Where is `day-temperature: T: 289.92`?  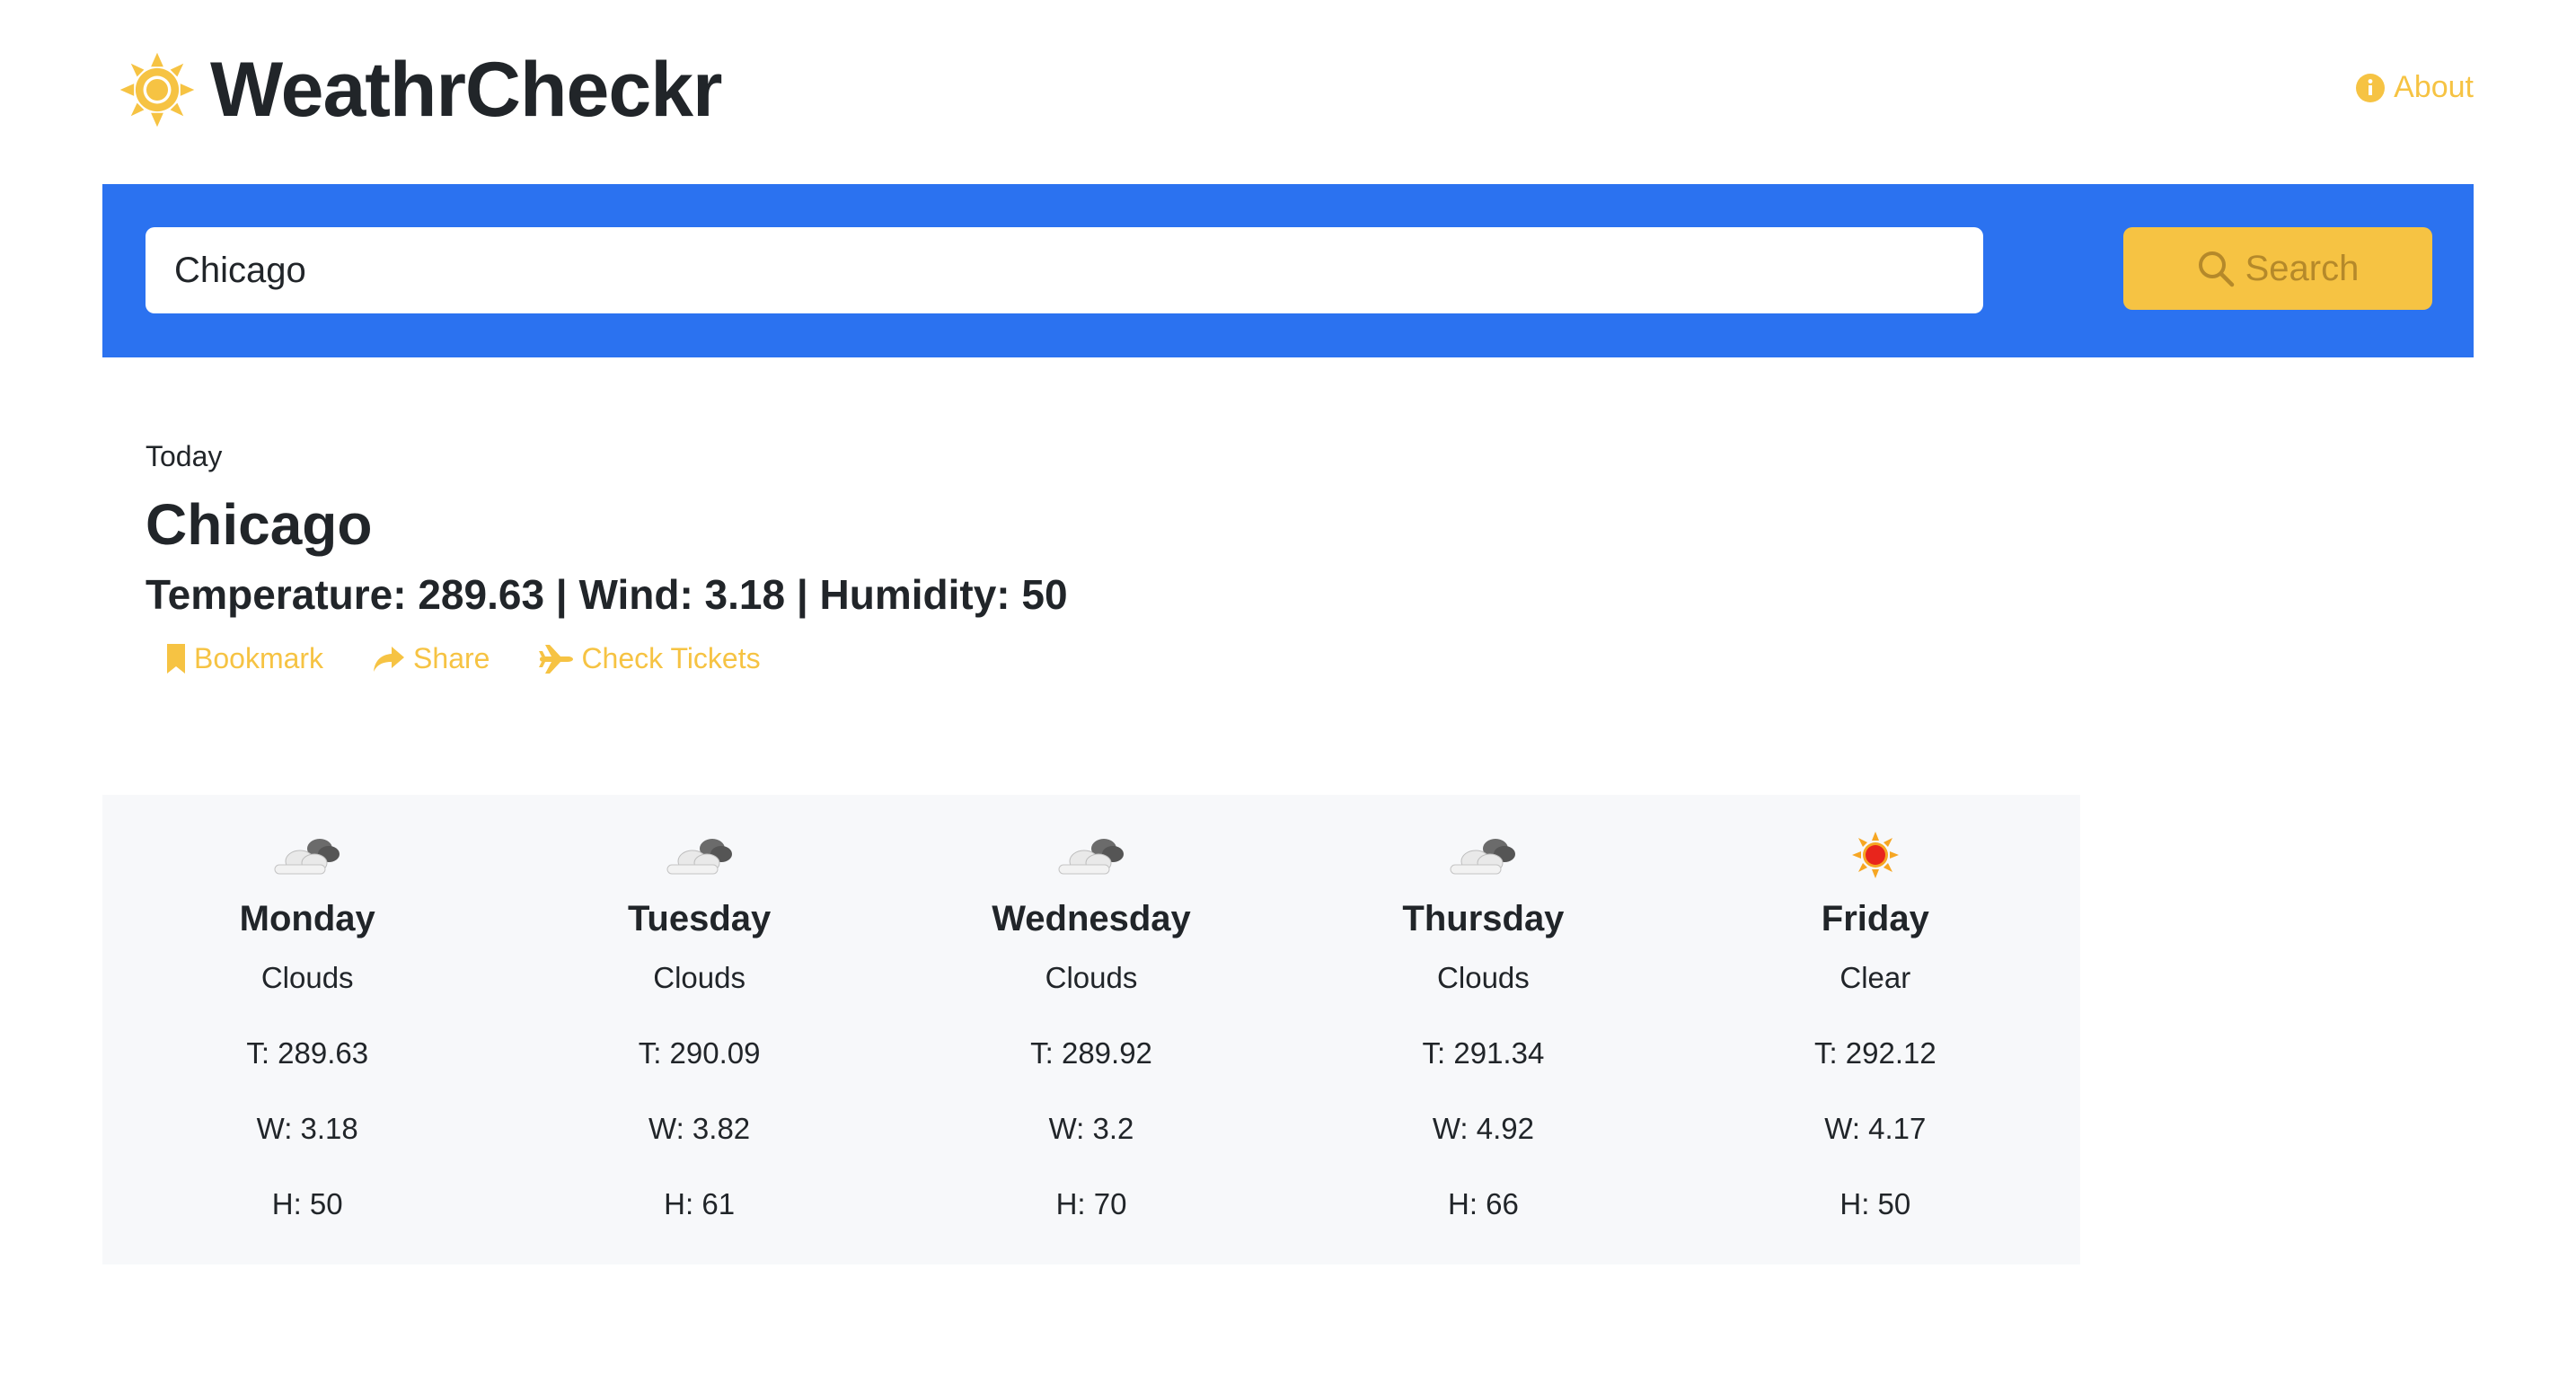
day-temperature: T: 289.92 is located at coordinates (1091, 1053).